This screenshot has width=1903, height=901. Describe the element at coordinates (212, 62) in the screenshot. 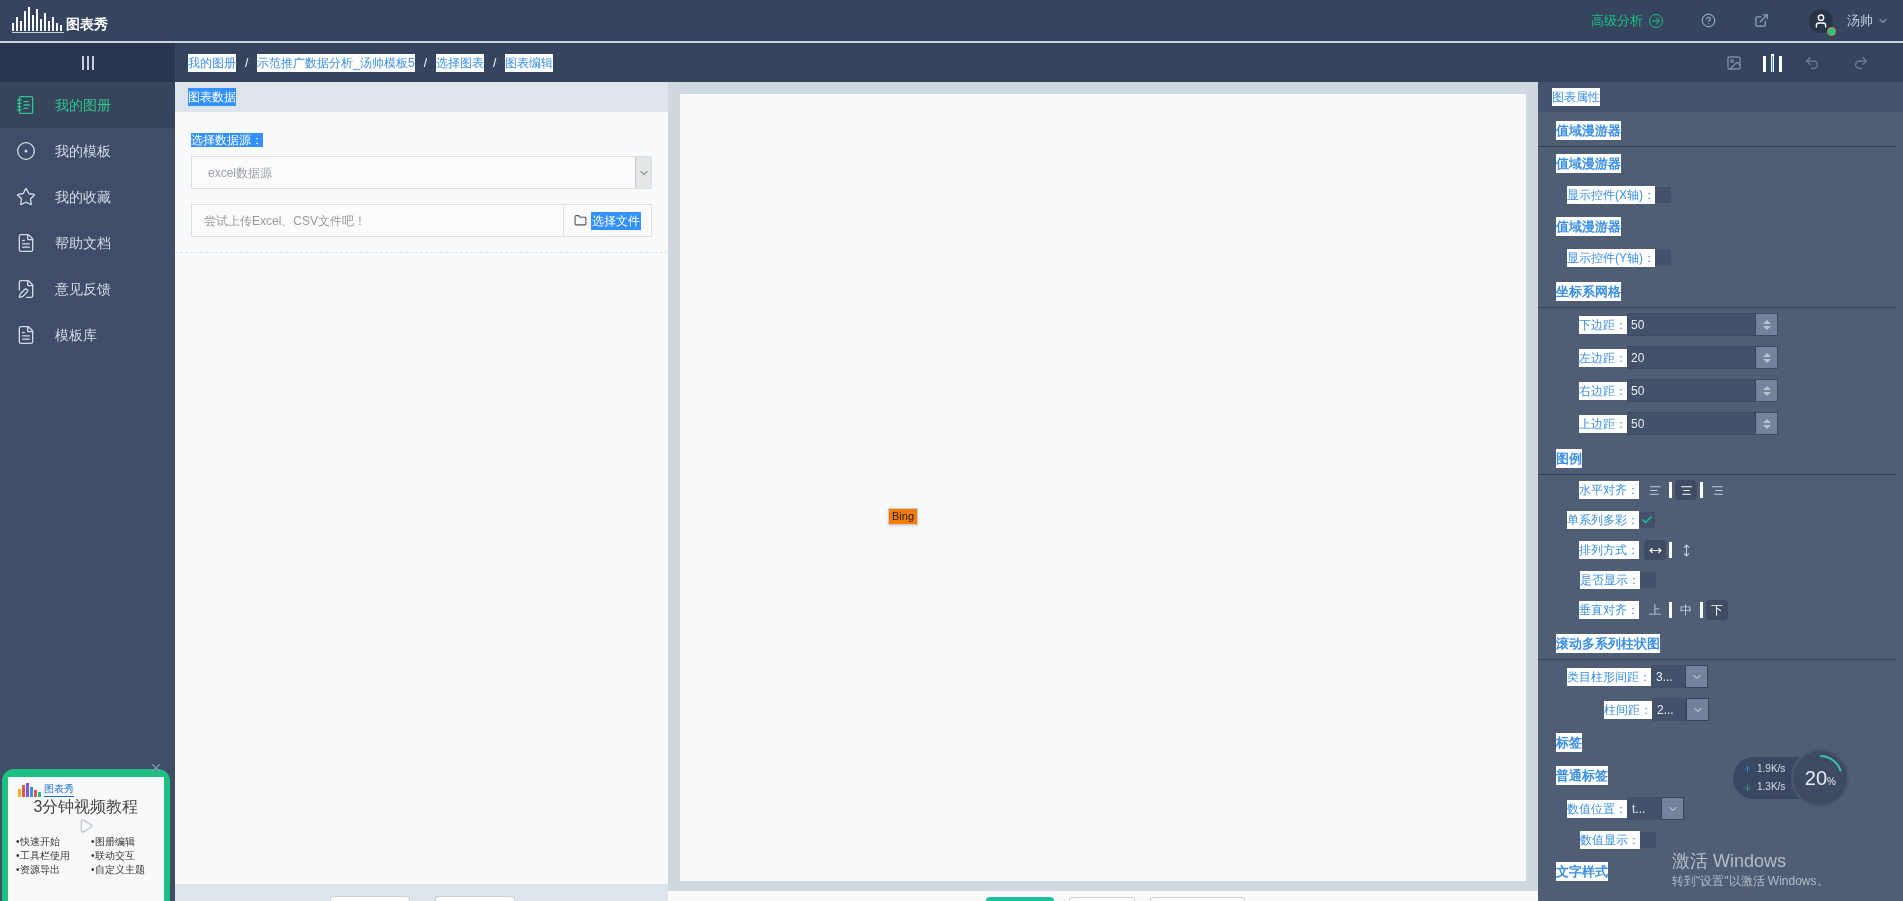

I see `breadcrumb-link: 我的图册` at that location.